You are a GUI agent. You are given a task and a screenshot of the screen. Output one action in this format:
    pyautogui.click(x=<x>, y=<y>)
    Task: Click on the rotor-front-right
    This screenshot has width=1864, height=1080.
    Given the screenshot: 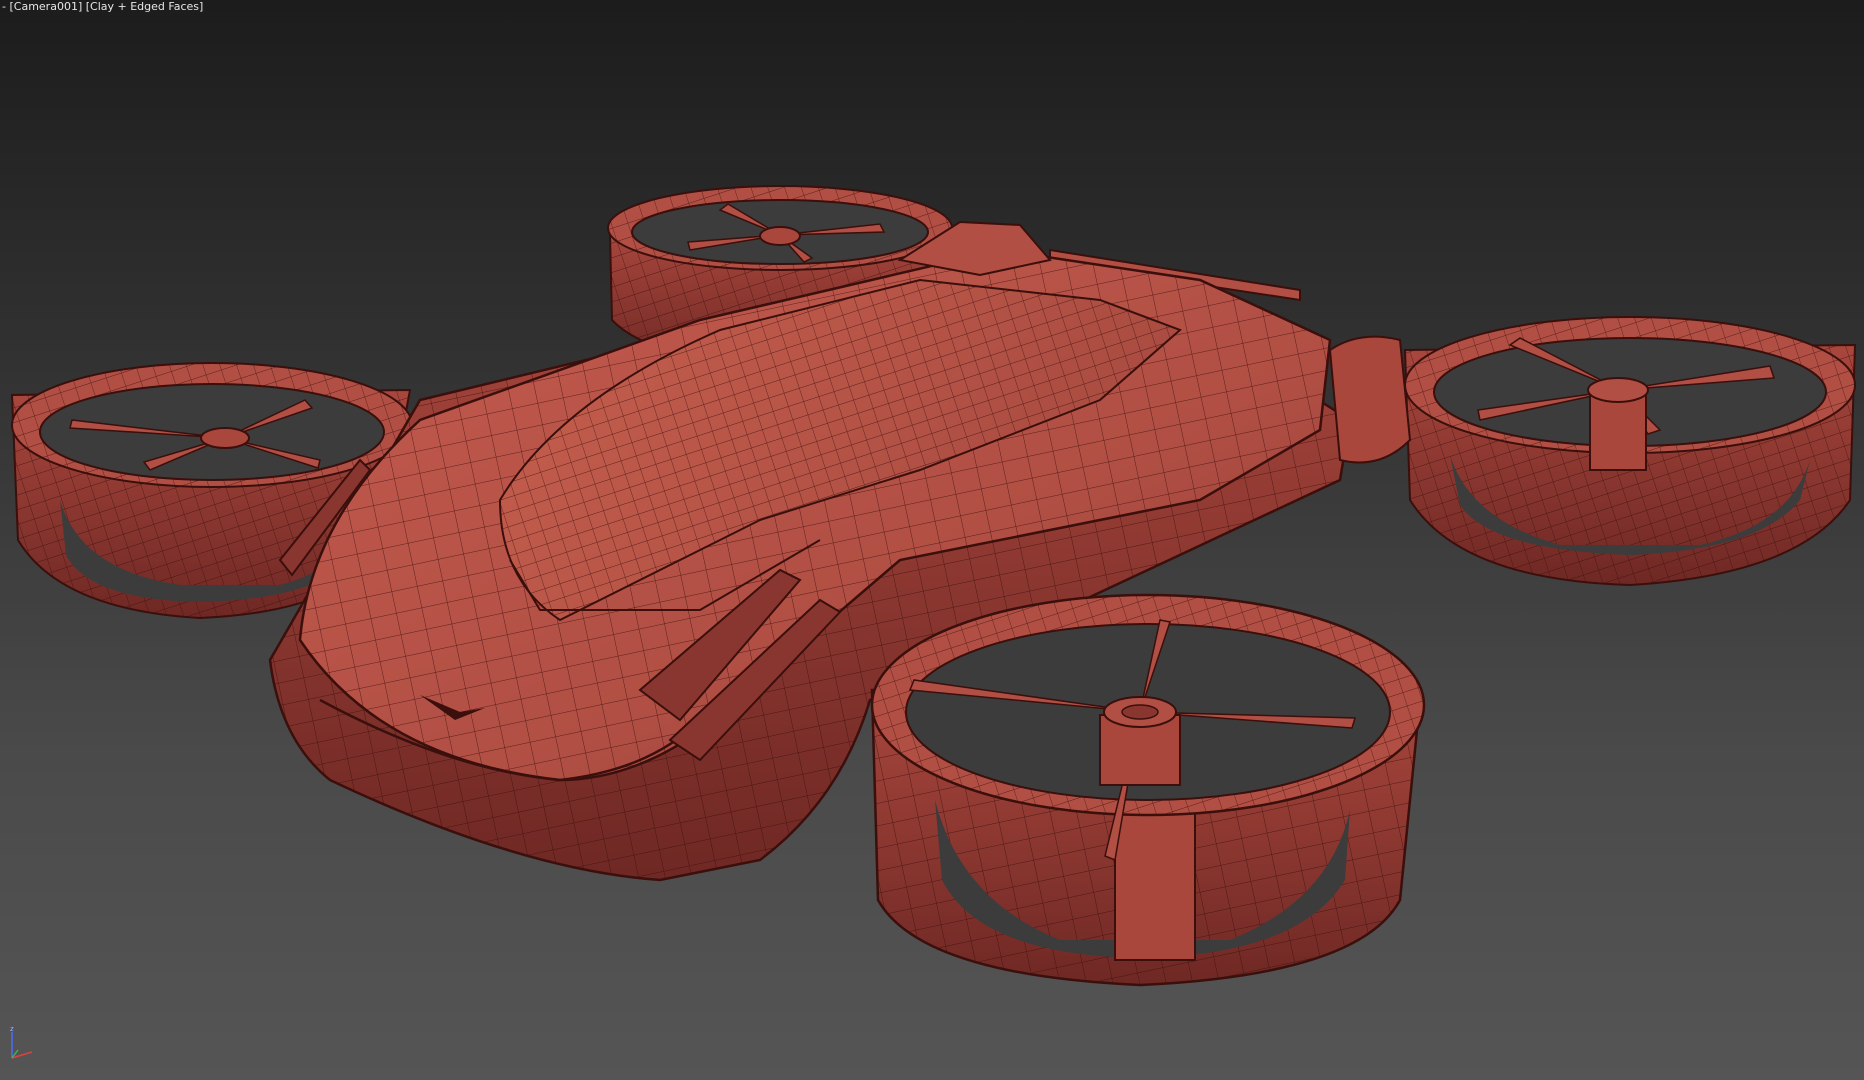 What is the action you would take?
    pyautogui.click(x=1148, y=790)
    